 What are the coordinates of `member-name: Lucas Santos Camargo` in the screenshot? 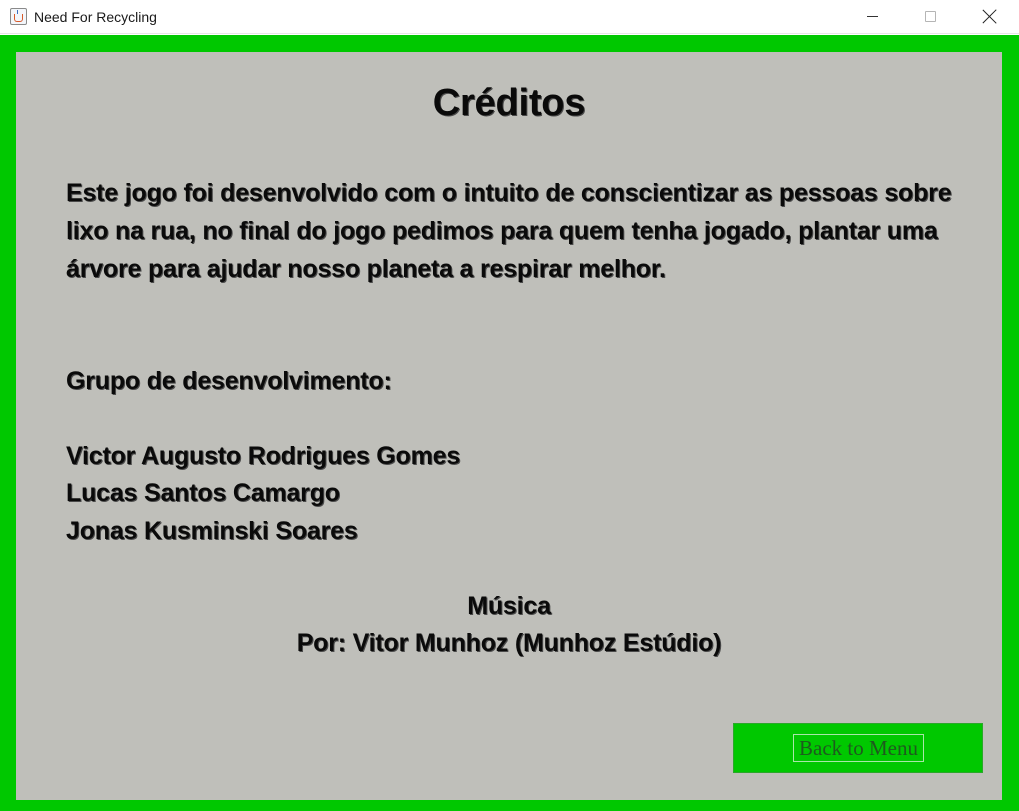 It's located at (203, 493).